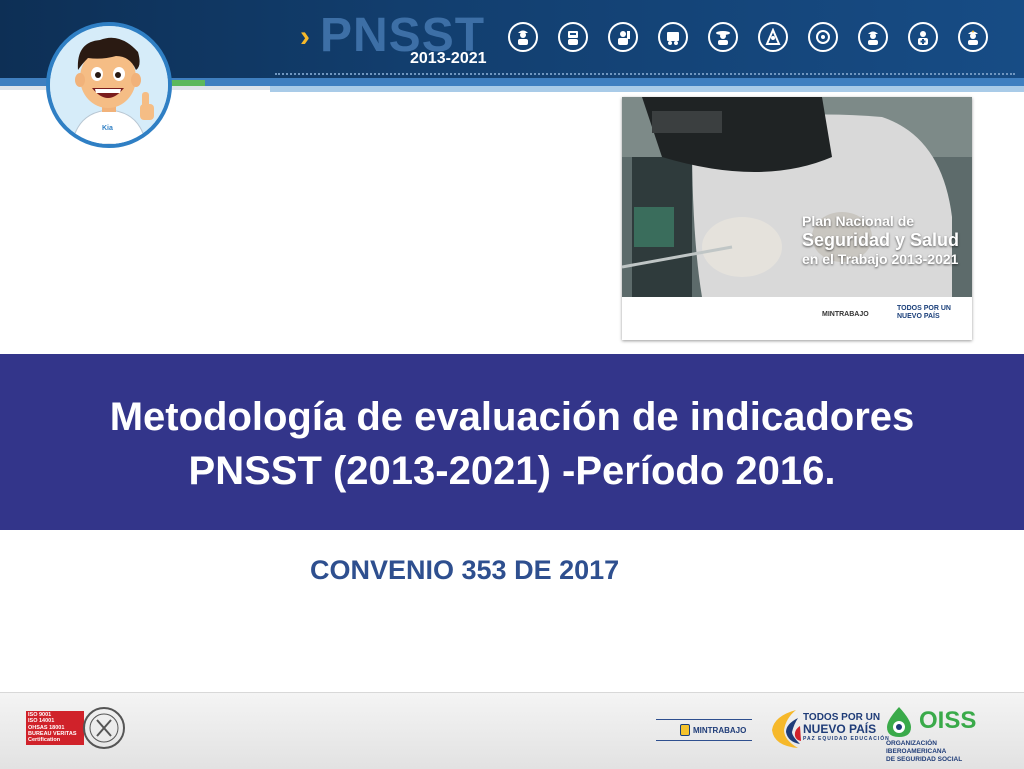 The width and height of the screenshot is (1024, 769). Describe the element at coordinates (899, 722) in the screenshot. I see `oiss-drop-icon` at that location.